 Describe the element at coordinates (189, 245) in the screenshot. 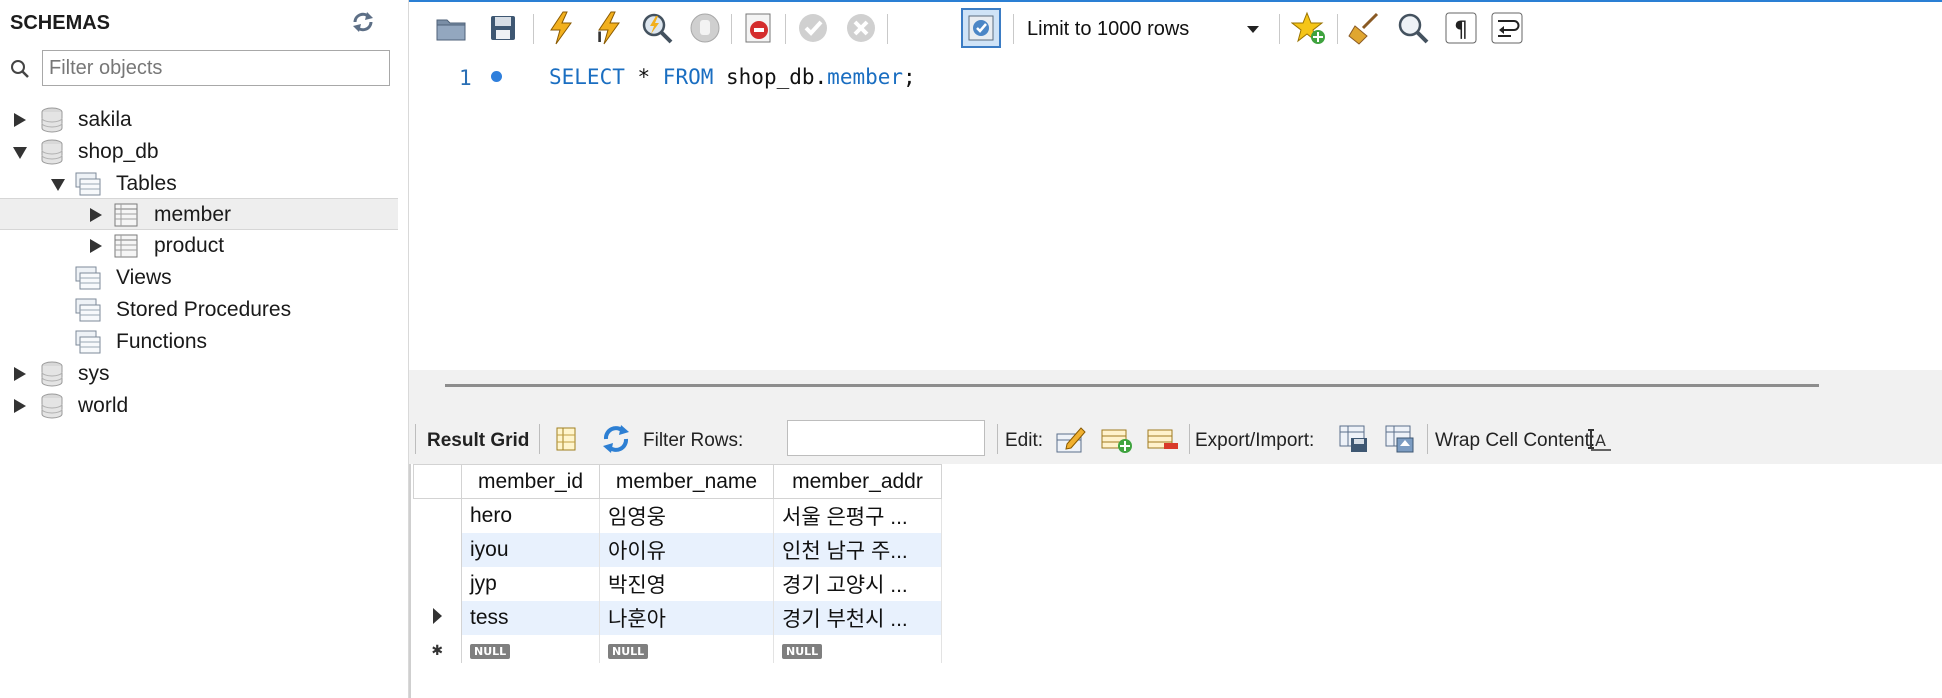

I see `tree-label-product: product` at that location.